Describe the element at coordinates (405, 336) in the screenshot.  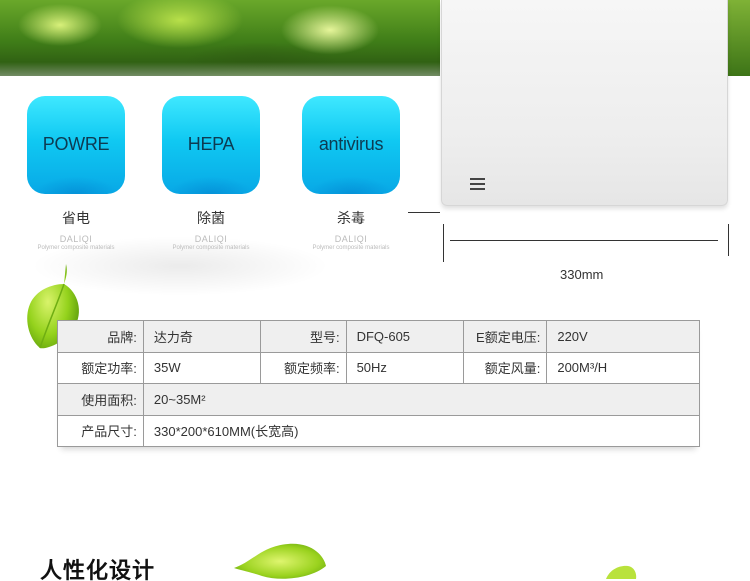
I see `spec-model-value: DFQ-605` at that location.